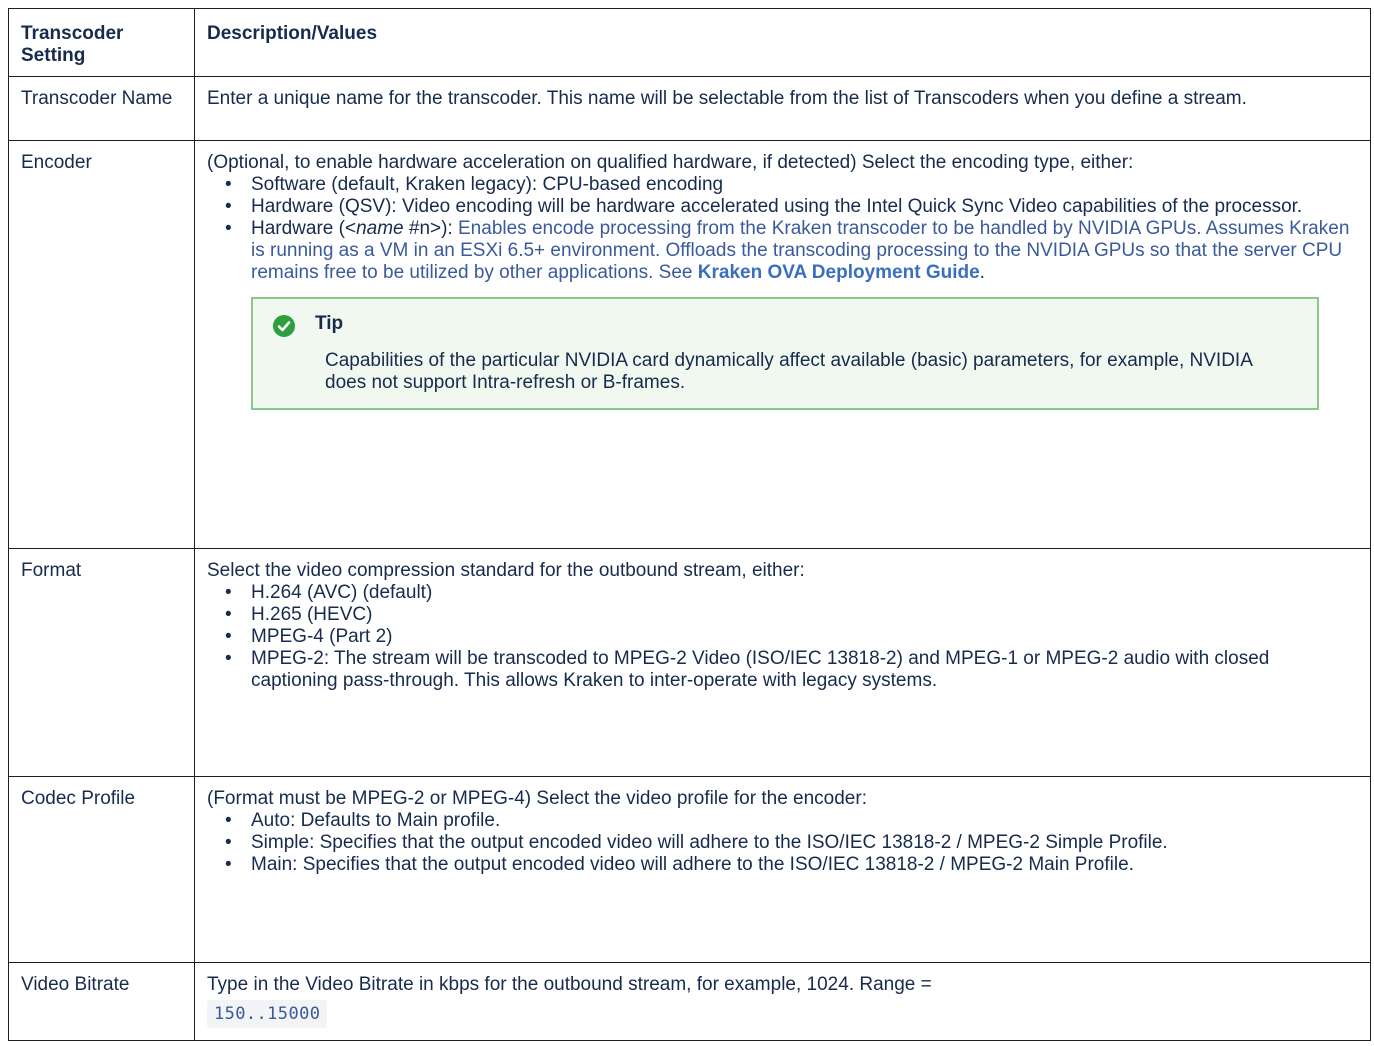  Describe the element at coordinates (982, 272) in the screenshot. I see `hw-end: .` at that location.